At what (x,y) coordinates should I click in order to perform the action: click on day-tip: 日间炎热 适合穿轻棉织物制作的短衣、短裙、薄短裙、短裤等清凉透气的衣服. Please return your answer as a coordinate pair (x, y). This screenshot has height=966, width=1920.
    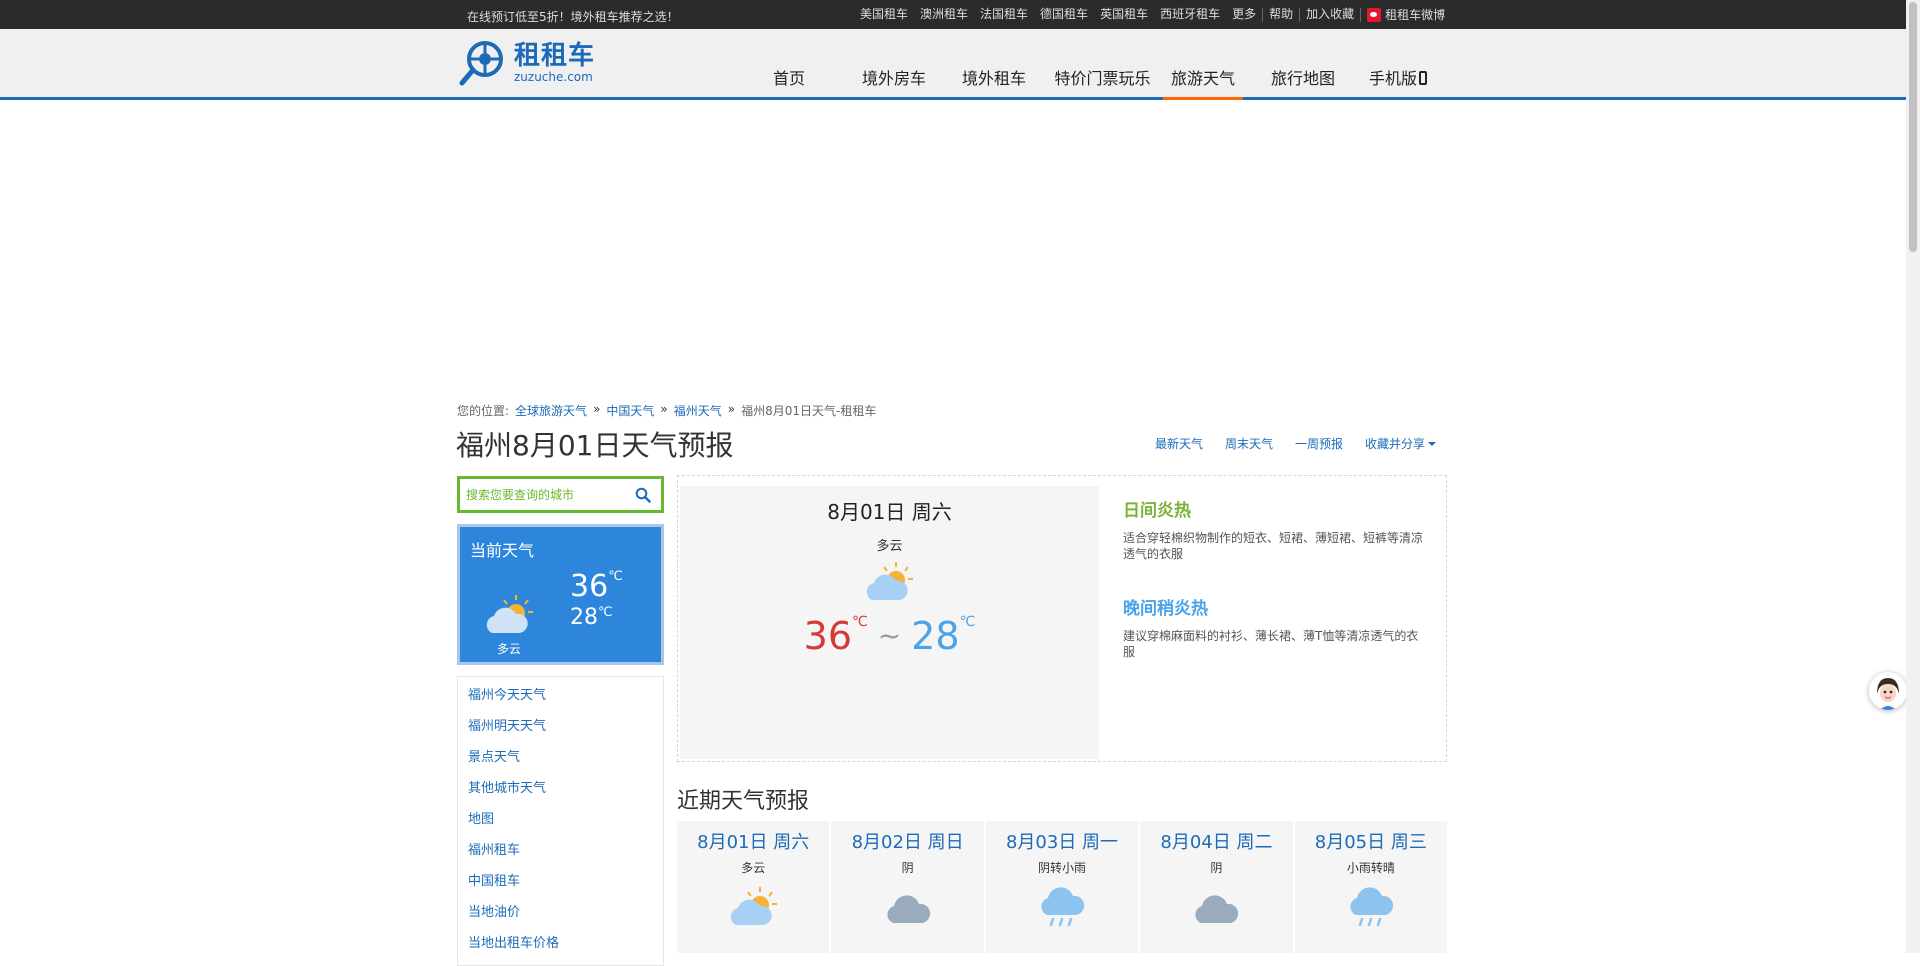
    Looking at the image, I should click on (1273, 529).